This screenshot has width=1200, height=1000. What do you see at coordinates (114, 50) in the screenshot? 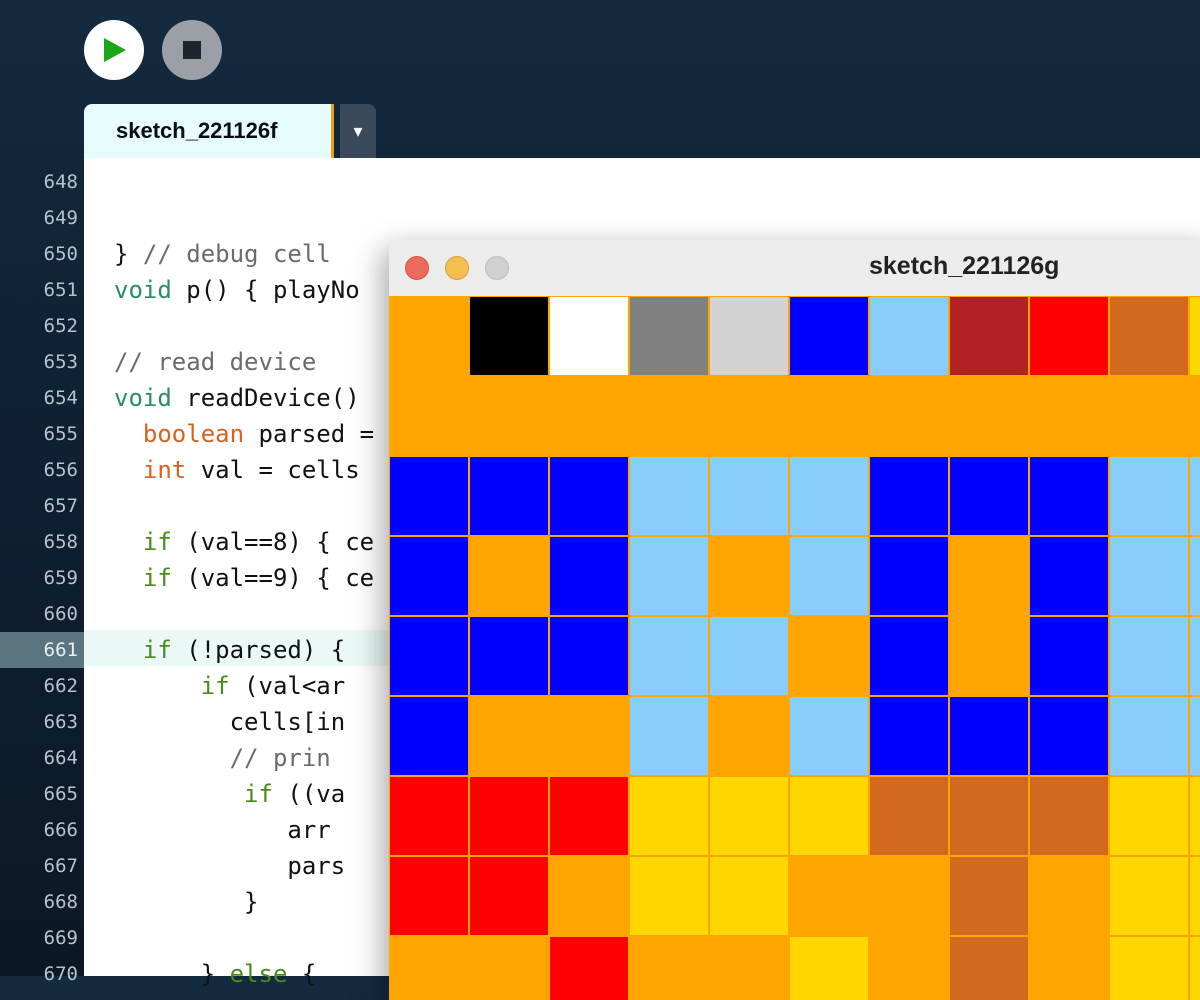
I see `run-button` at bounding box center [114, 50].